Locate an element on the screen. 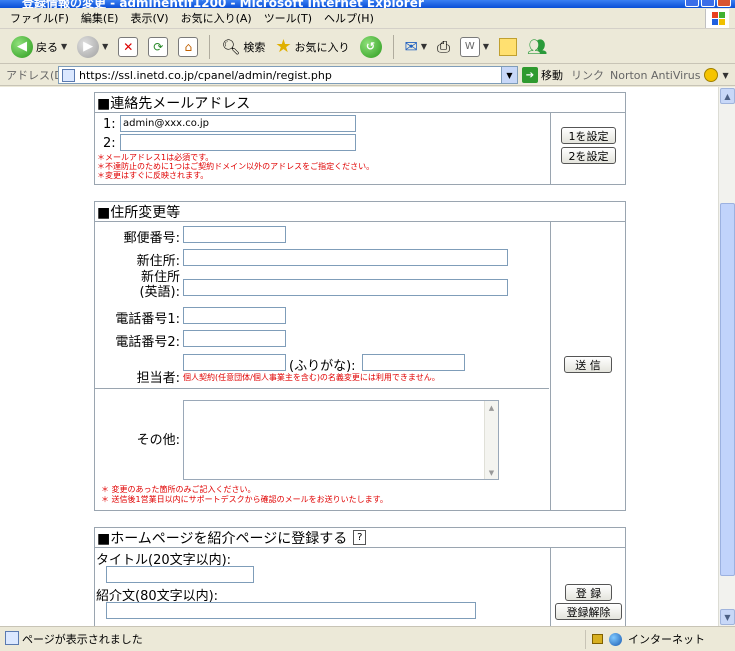 The width and height of the screenshot is (735, 651). stop-icon: ✕ is located at coordinates (128, 46).